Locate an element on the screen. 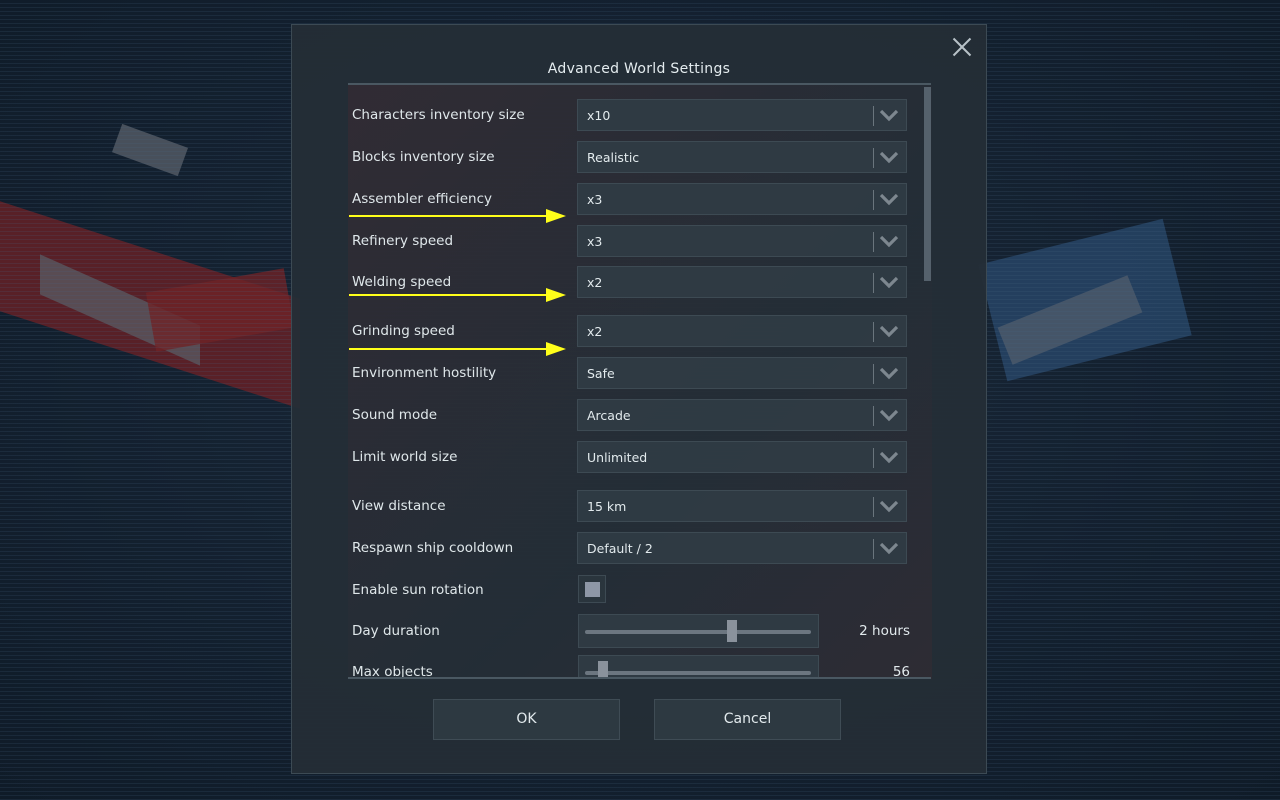 Image resolution: width=1280 pixels, height=800 pixels. welding-speed-dropdown: x2 is located at coordinates (742, 282).